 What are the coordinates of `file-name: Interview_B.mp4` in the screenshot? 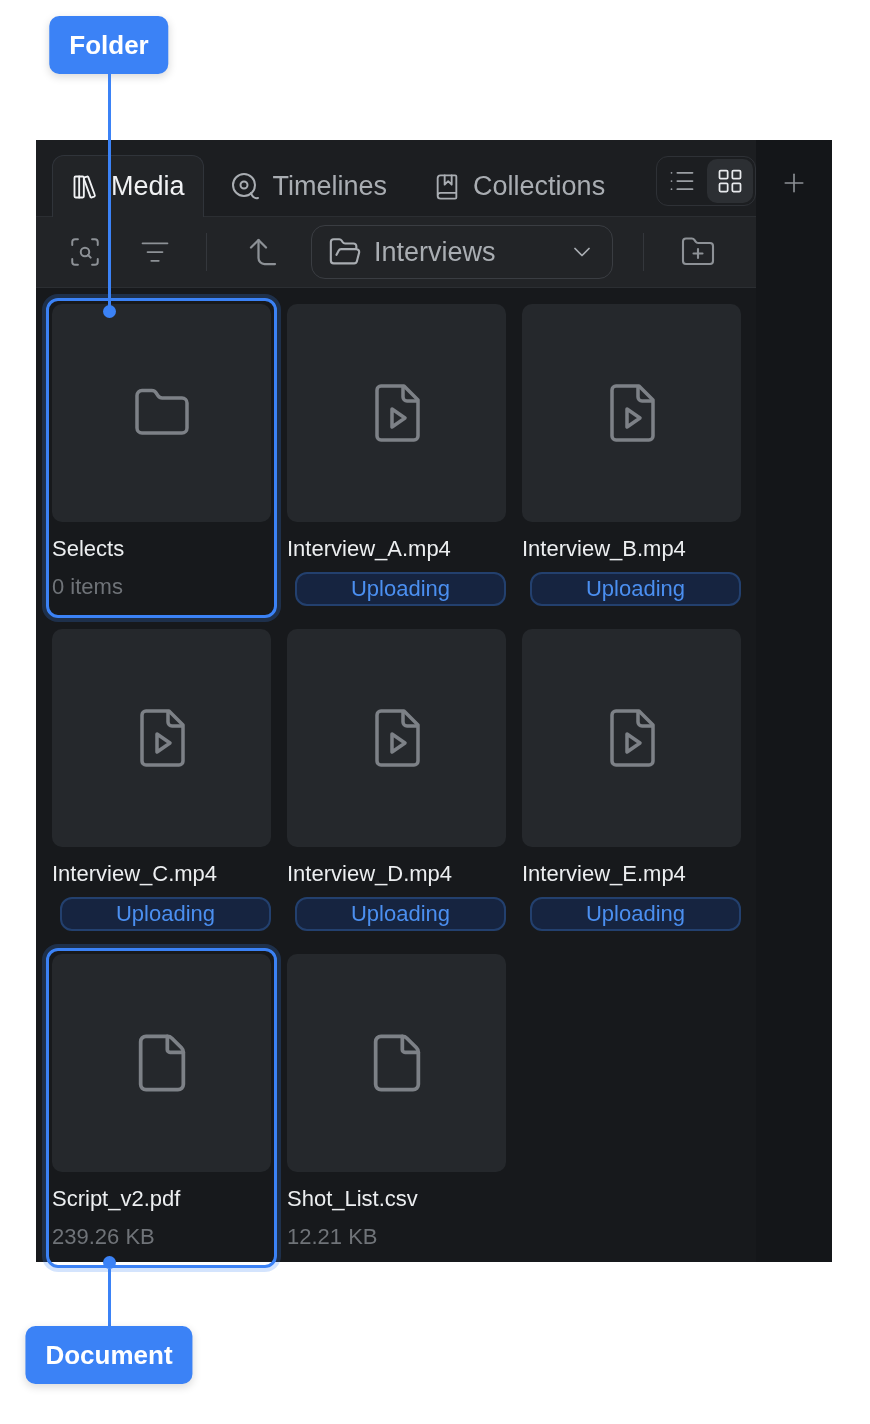 It's located at (604, 549).